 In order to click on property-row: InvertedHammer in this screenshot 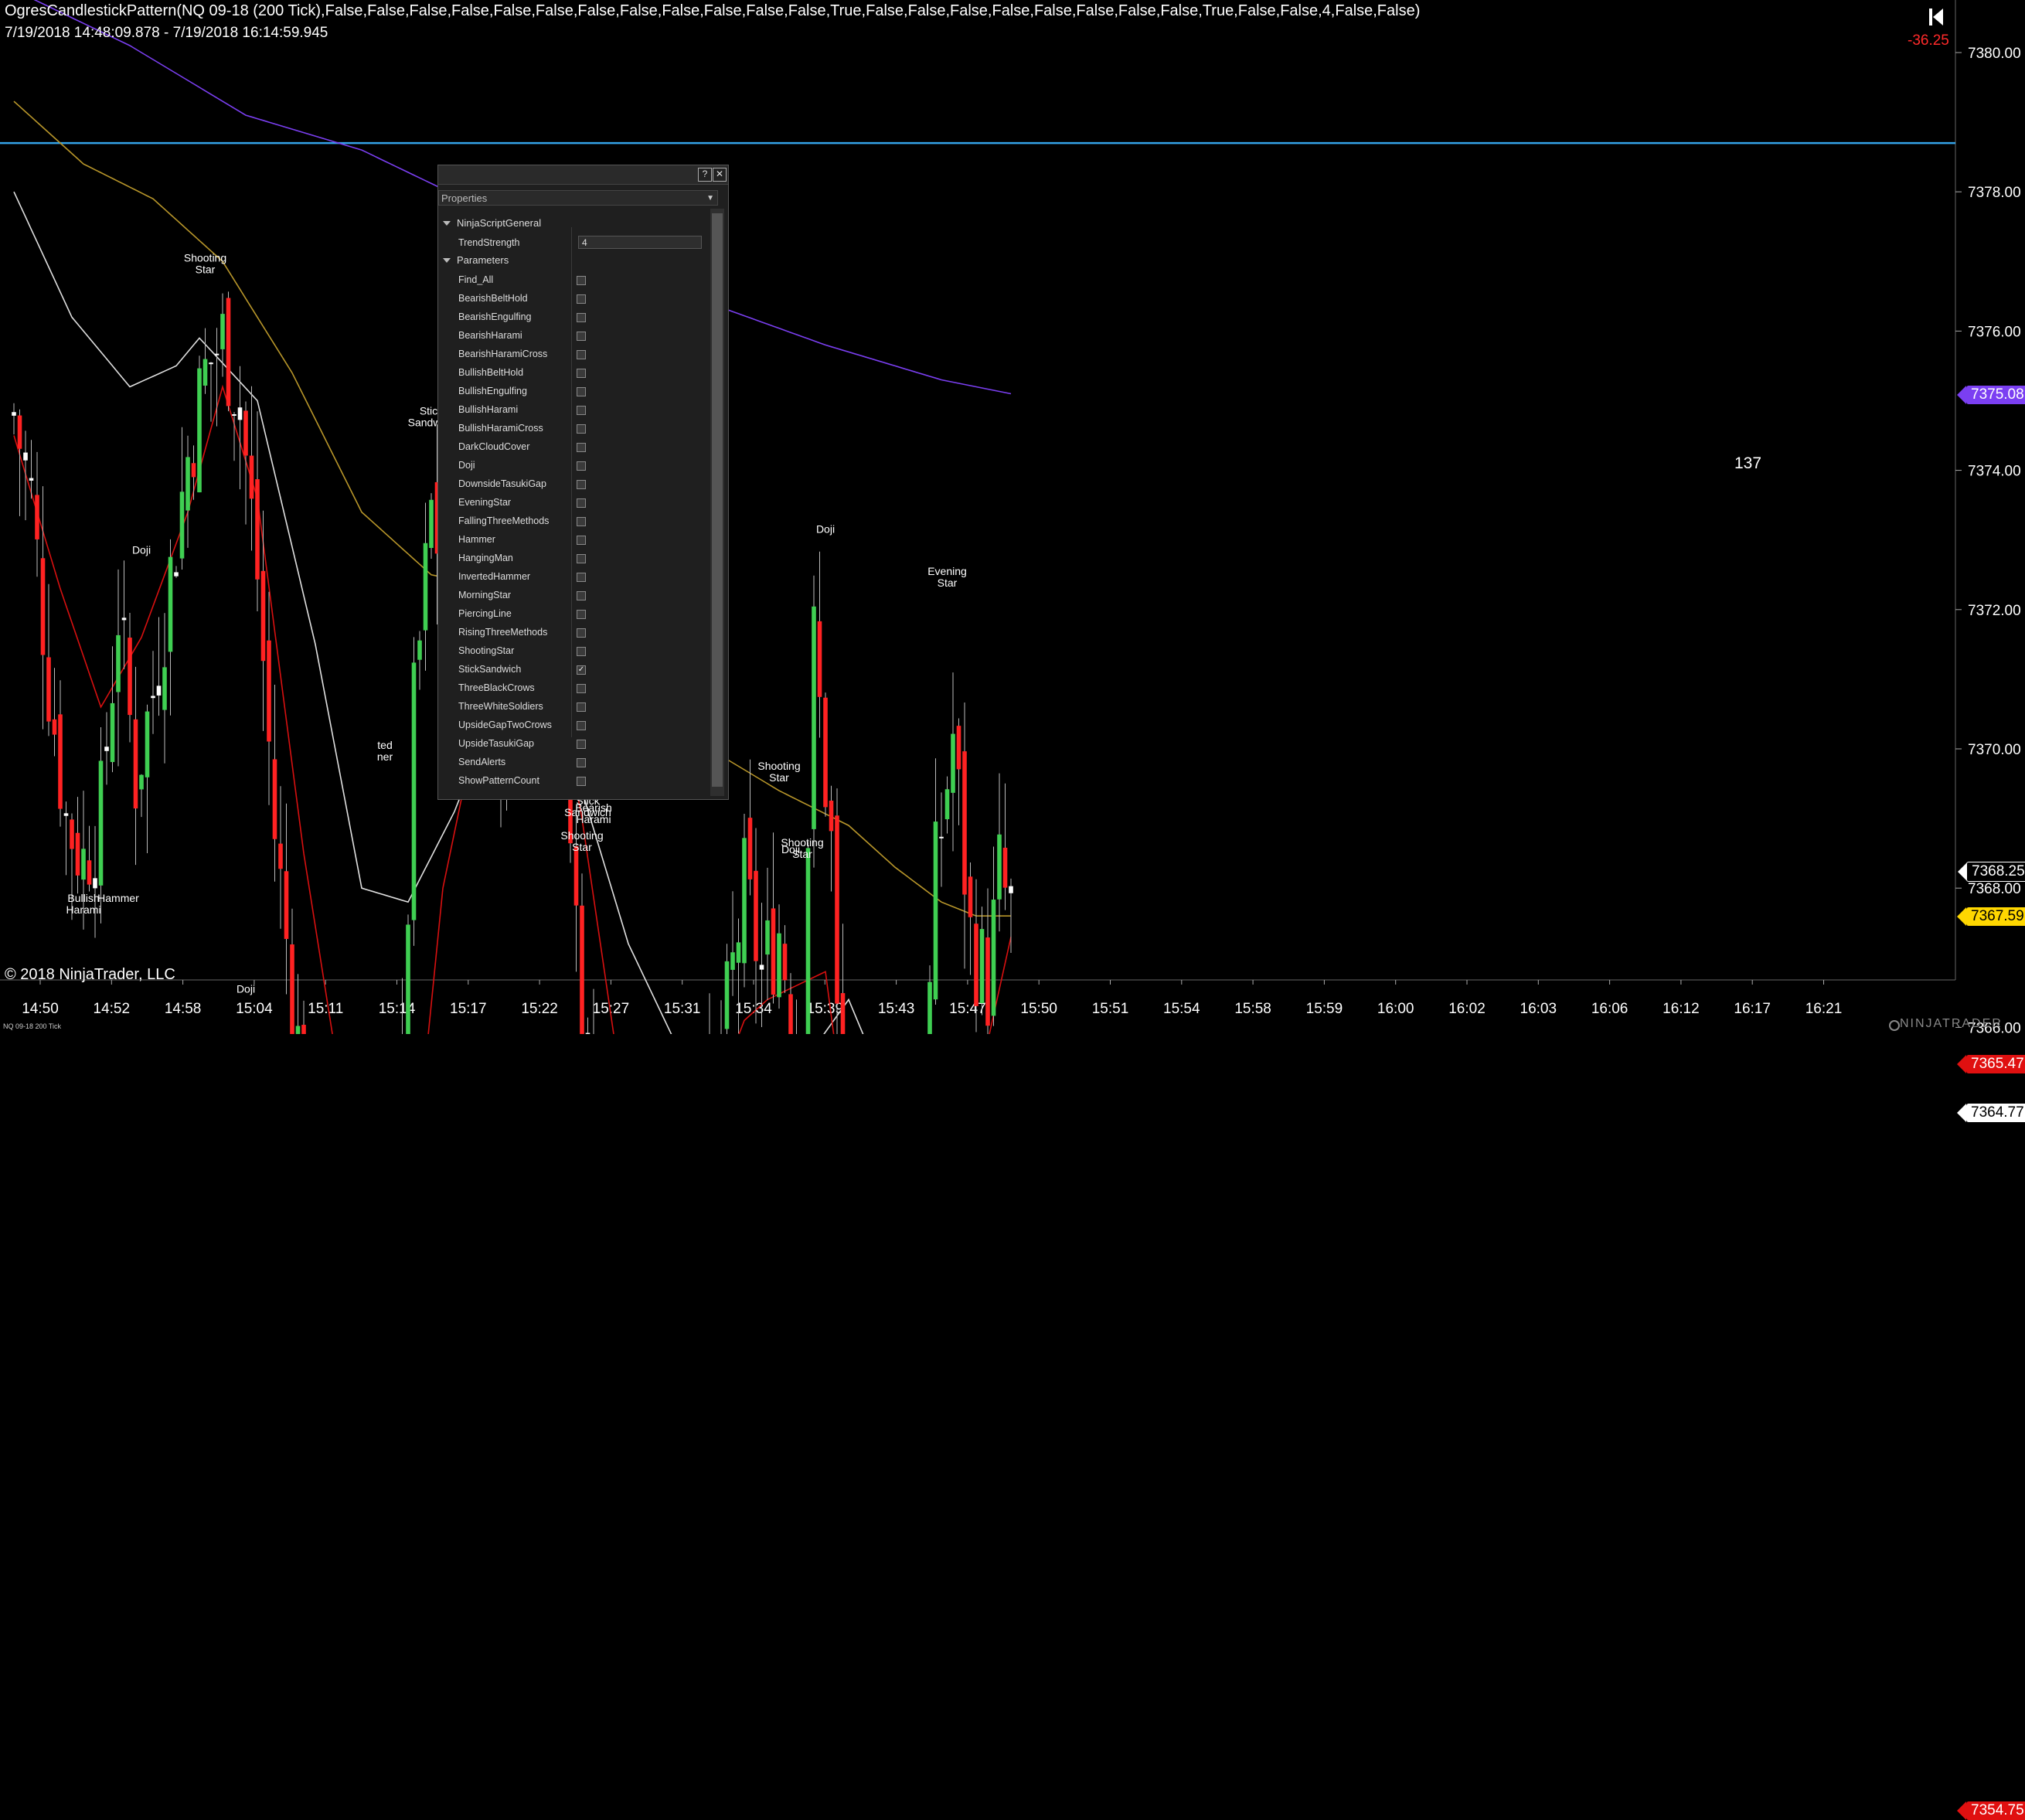, I will do `click(571, 577)`.